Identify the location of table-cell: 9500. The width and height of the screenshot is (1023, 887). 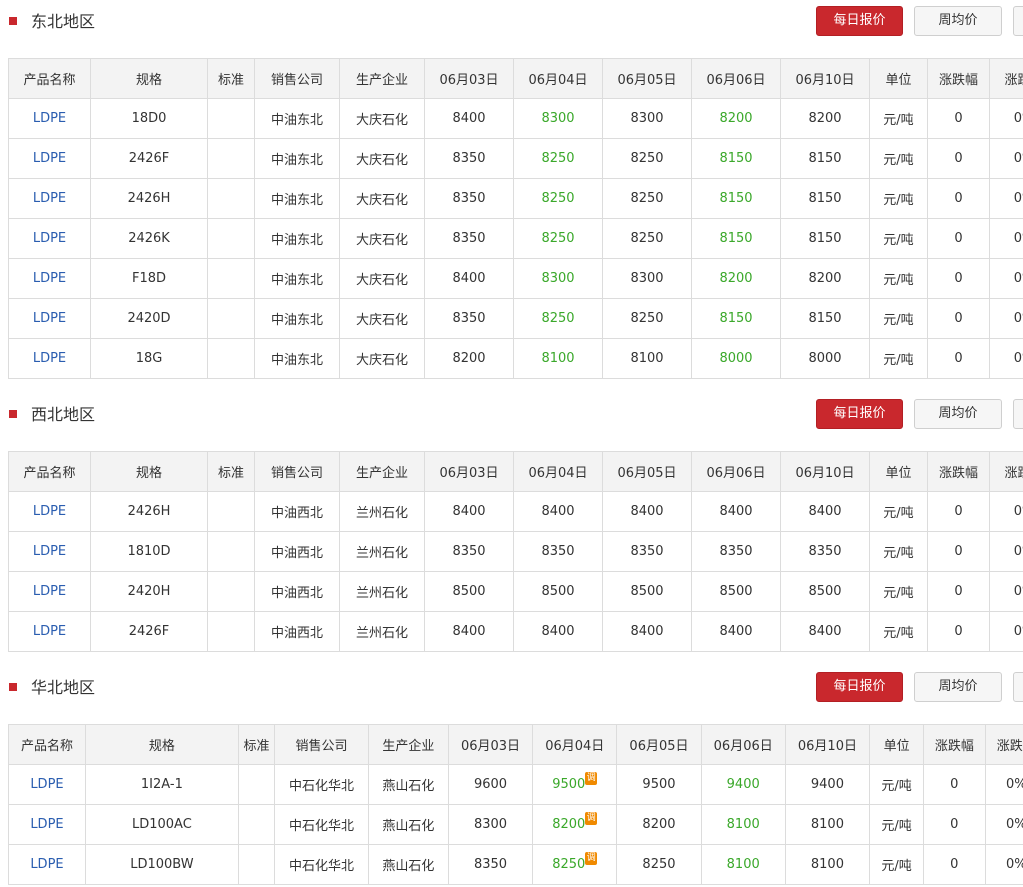
(659, 784).